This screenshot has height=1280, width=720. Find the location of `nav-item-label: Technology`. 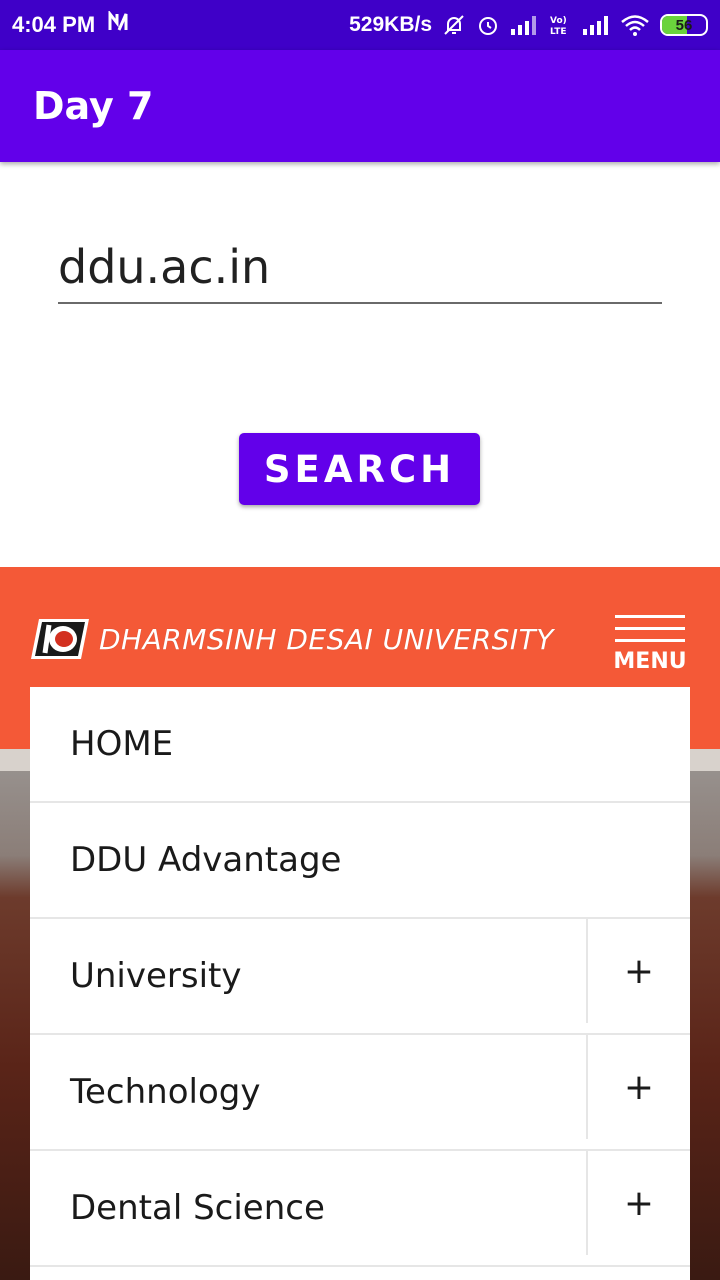

nav-item-label: Technology is located at coordinates (165, 1092).